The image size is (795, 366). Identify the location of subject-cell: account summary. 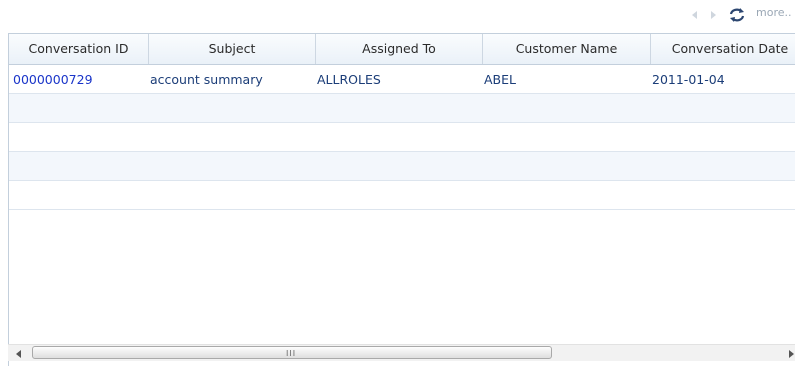
(206, 79).